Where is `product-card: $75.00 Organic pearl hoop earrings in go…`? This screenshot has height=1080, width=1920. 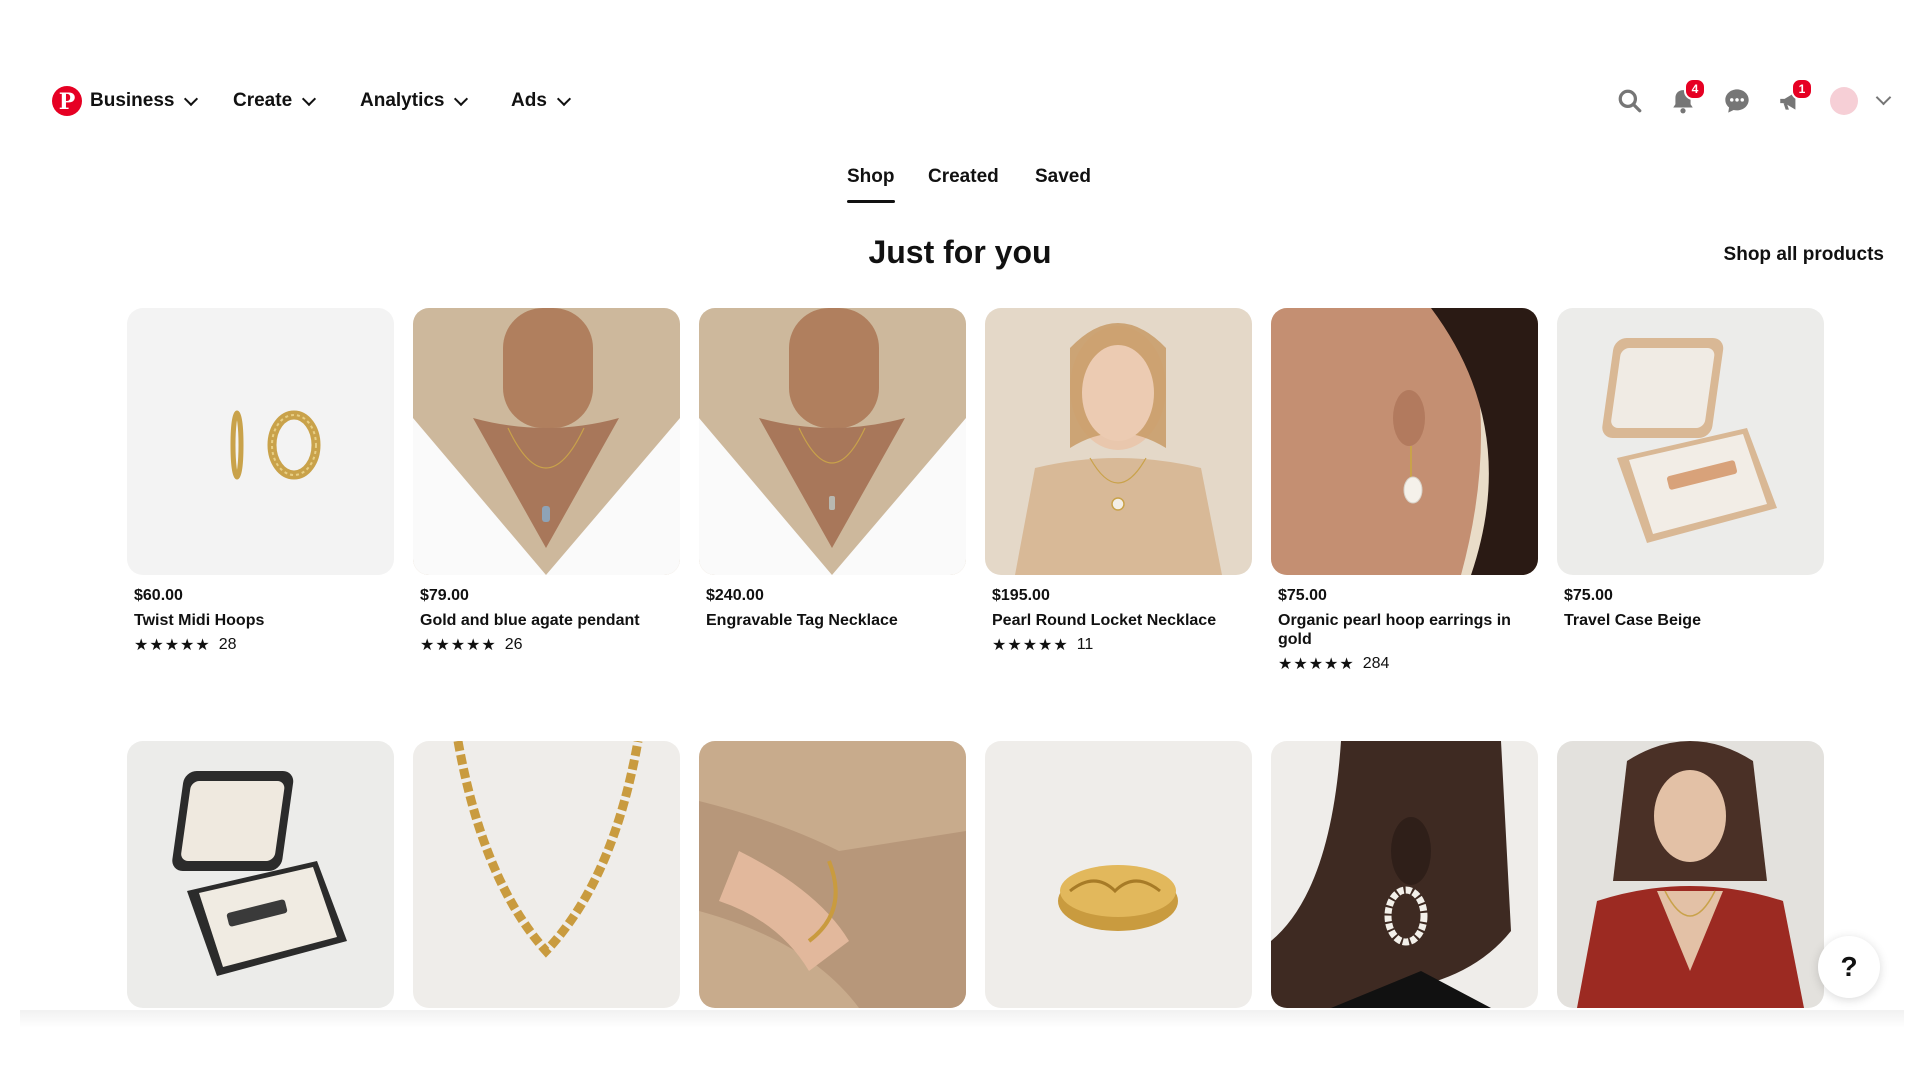 product-card: $75.00 Organic pearl hoop earrings in go… is located at coordinates (1404, 491).